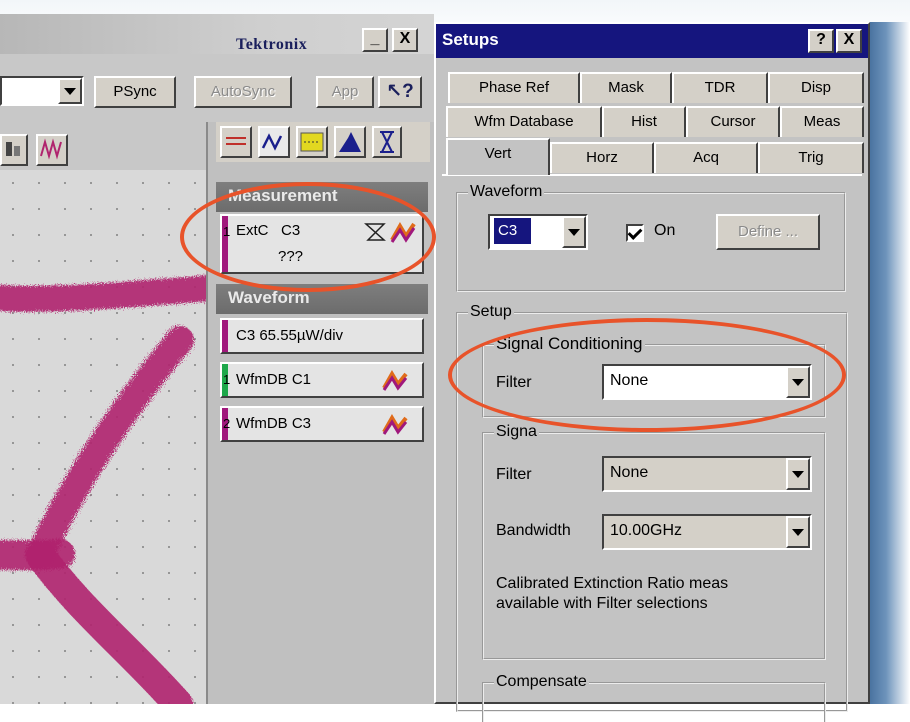  I want to click on close-setups-button: X, so click(849, 41).